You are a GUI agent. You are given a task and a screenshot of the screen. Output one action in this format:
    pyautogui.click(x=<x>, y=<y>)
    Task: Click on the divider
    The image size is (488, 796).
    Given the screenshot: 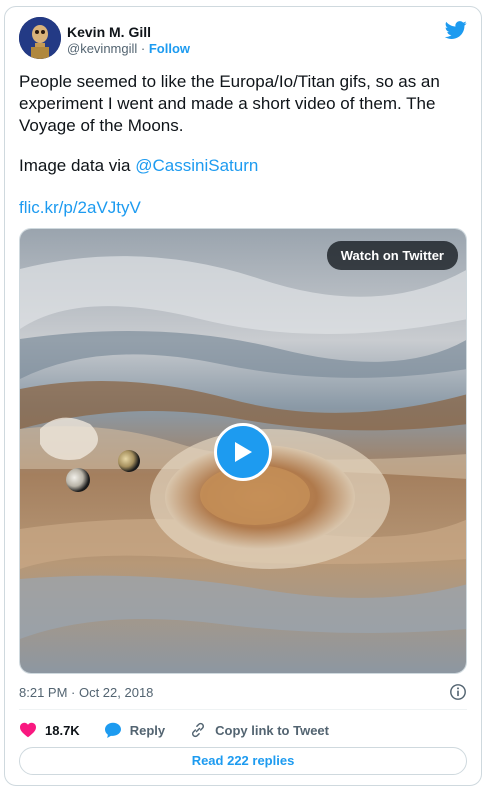 What is the action you would take?
    pyautogui.click(x=243, y=709)
    